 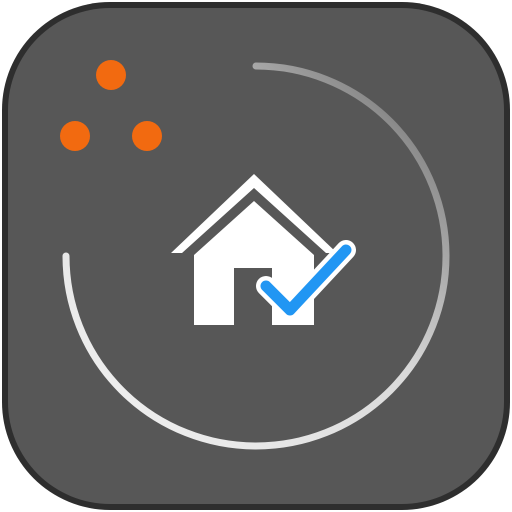 What do you see at coordinates (75, 136) in the screenshot?
I see `dot-left` at bounding box center [75, 136].